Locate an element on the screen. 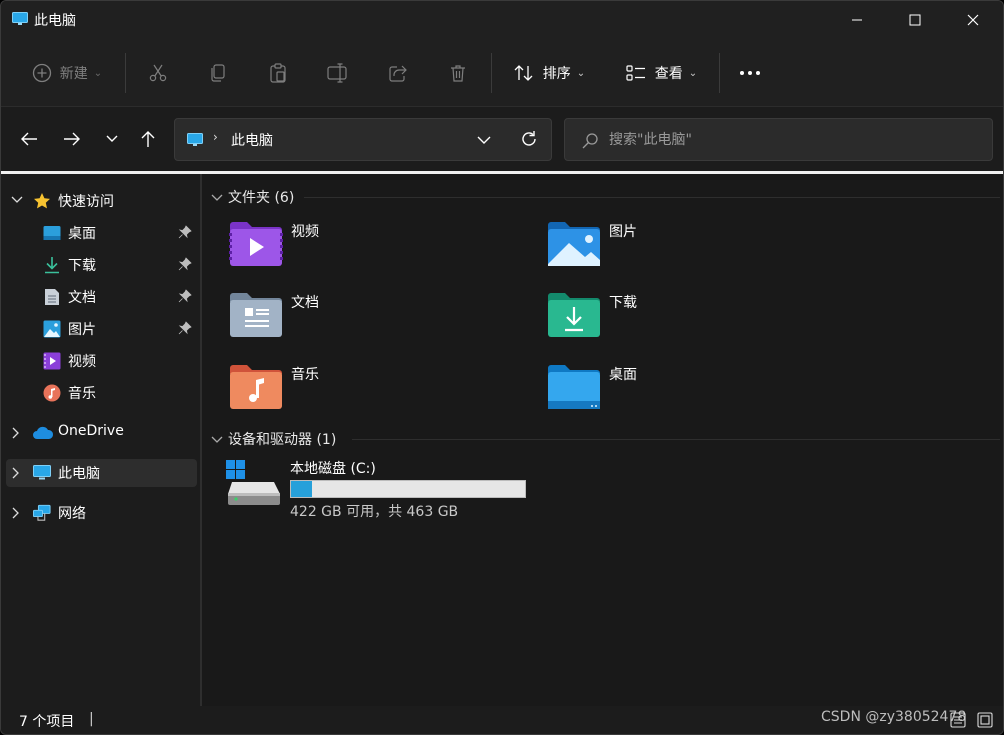 This screenshot has width=1004, height=735. new-button: 新建 ⌄ is located at coordinates (67, 73).